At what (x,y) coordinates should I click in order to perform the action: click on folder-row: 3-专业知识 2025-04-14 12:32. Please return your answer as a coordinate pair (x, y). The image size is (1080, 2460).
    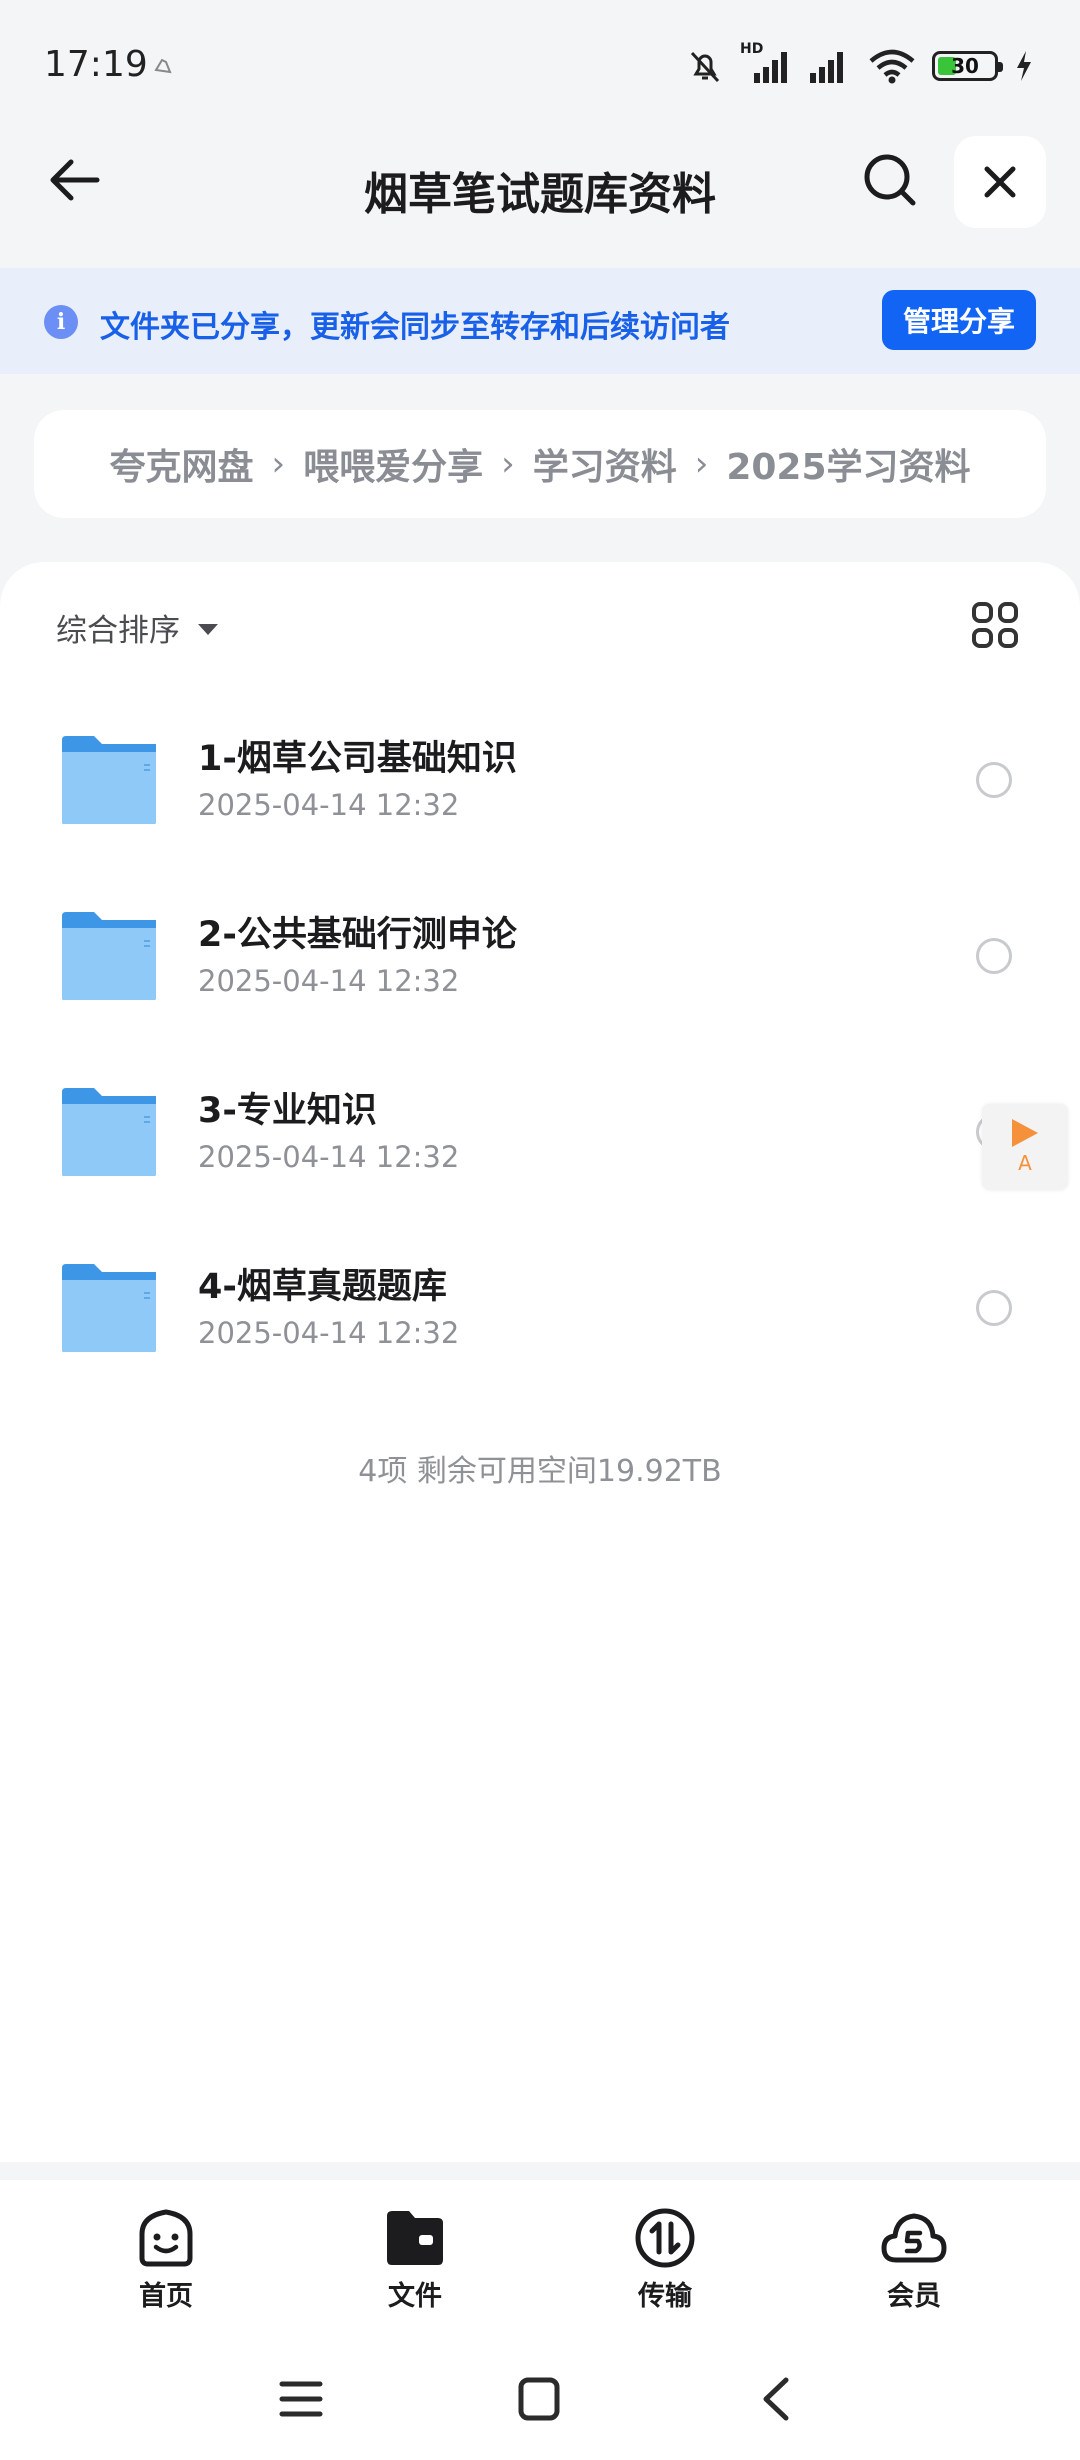
    Looking at the image, I should click on (540, 1132).